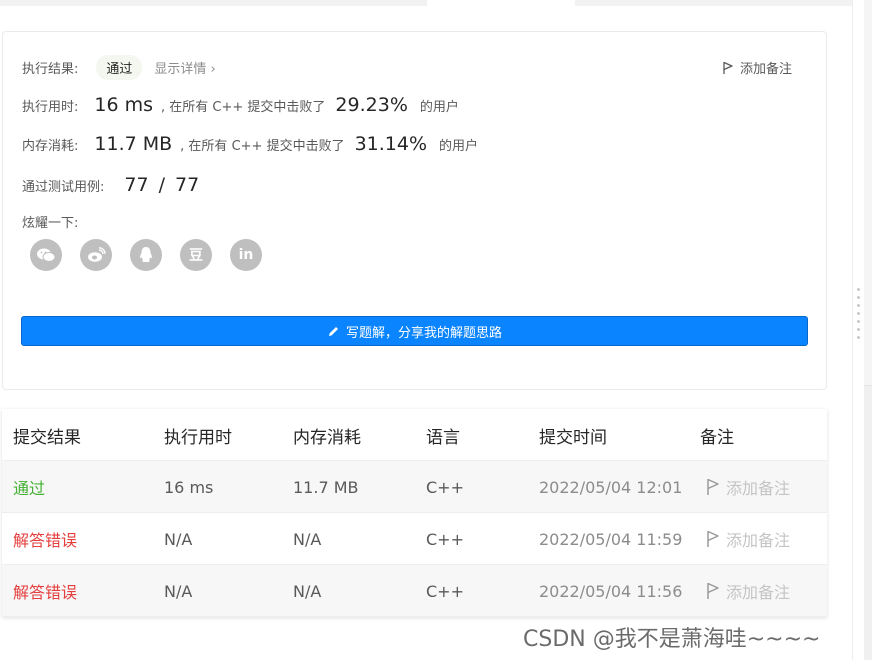  Describe the element at coordinates (371, 105) in the screenshot. I see `runtime-percent: 29.23%` at that location.